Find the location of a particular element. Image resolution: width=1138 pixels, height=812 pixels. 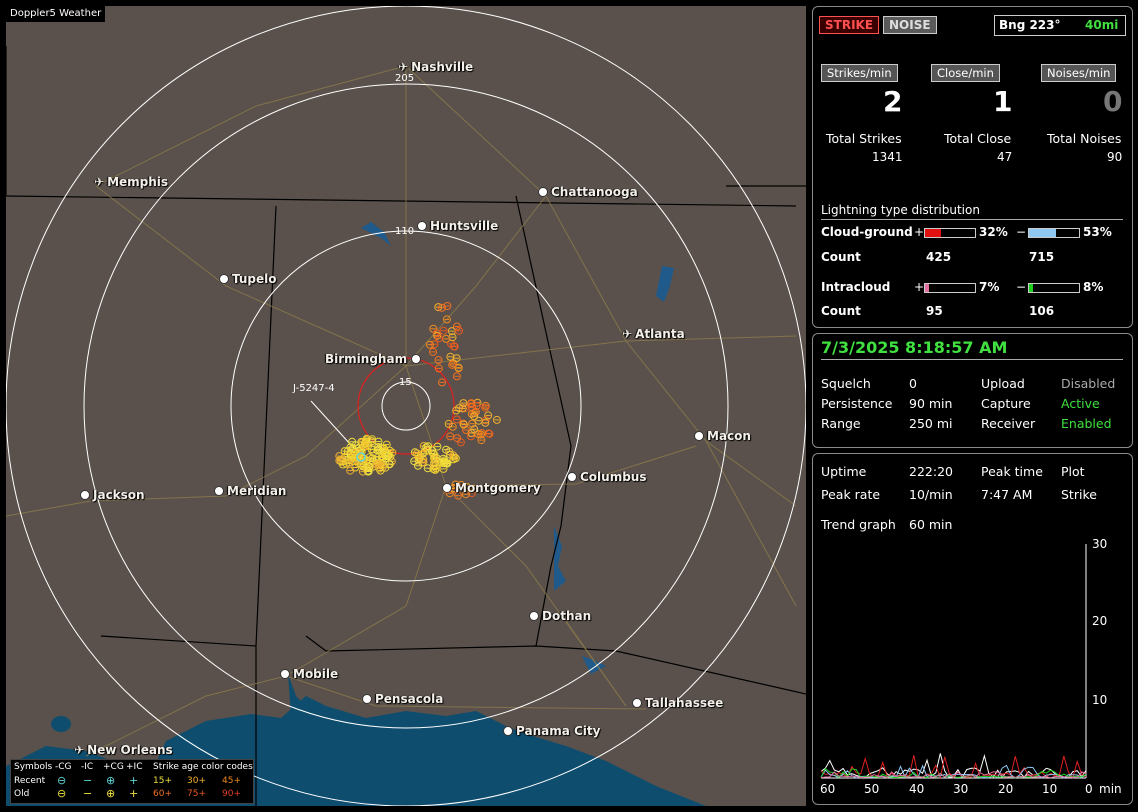

ic-negative-count: 106 is located at coordinates (1042, 311).